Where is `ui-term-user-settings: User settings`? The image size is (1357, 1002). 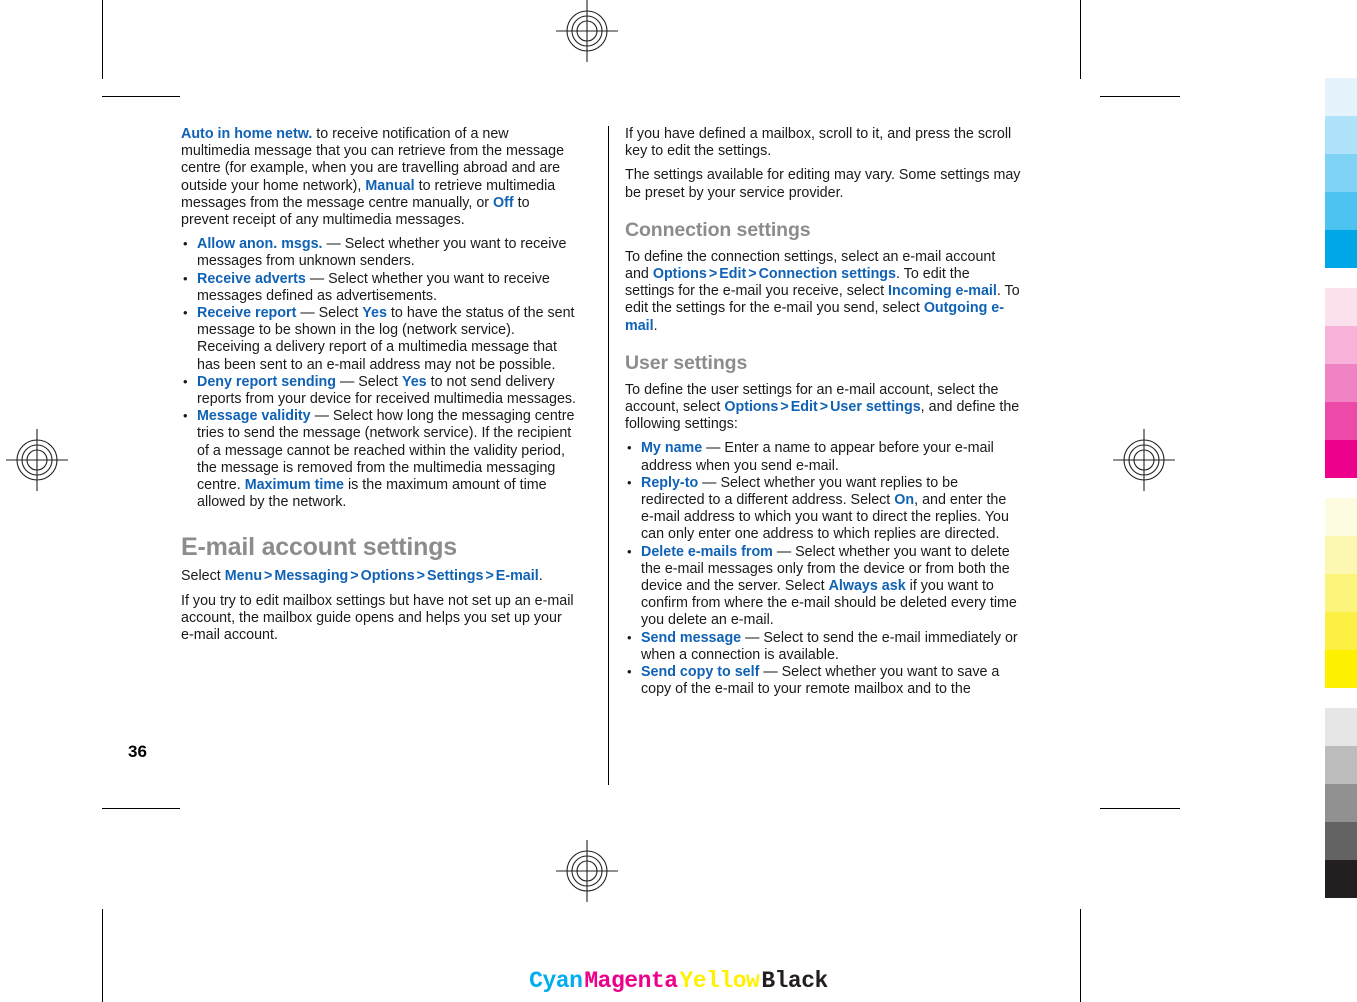 ui-term-user-settings: User settings is located at coordinates (875, 407).